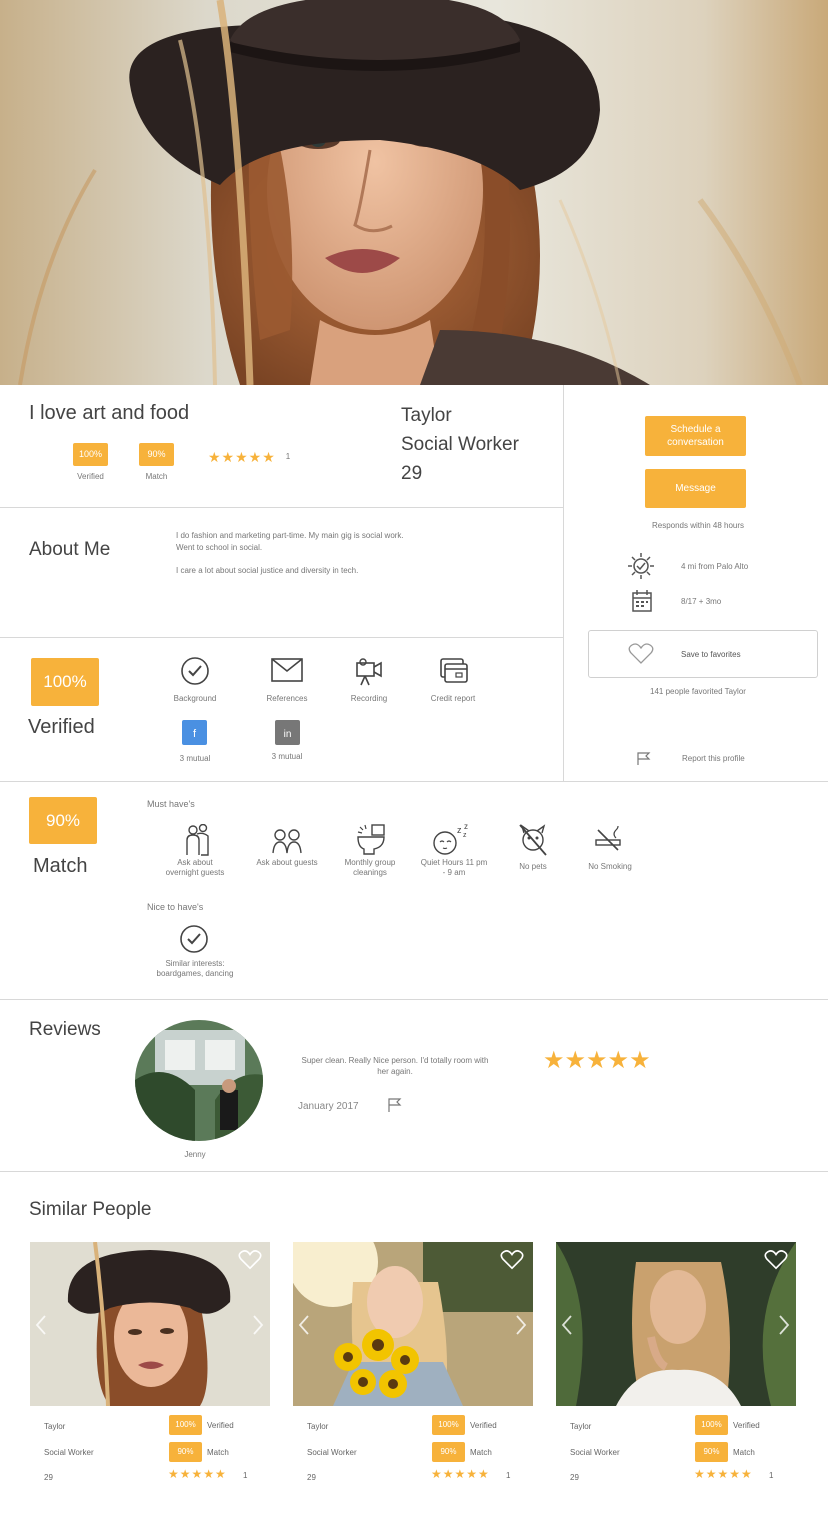 The image size is (828, 1515). What do you see at coordinates (288, 456) in the screenshot?
I see `rating-count: 1` at bounding box center [288, 456].